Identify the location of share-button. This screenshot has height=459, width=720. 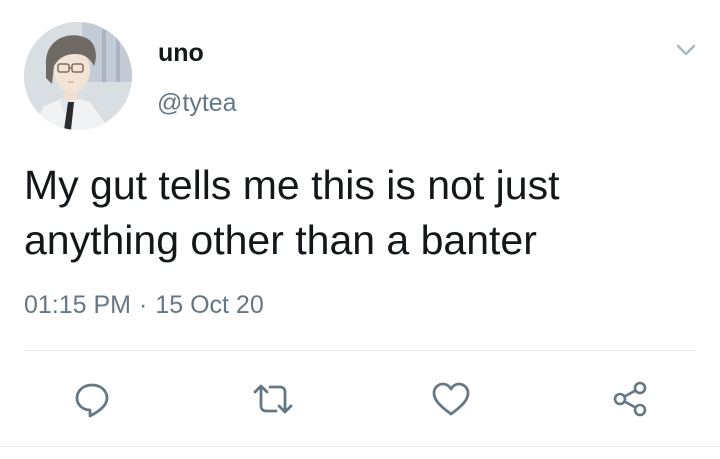
(630, 399).